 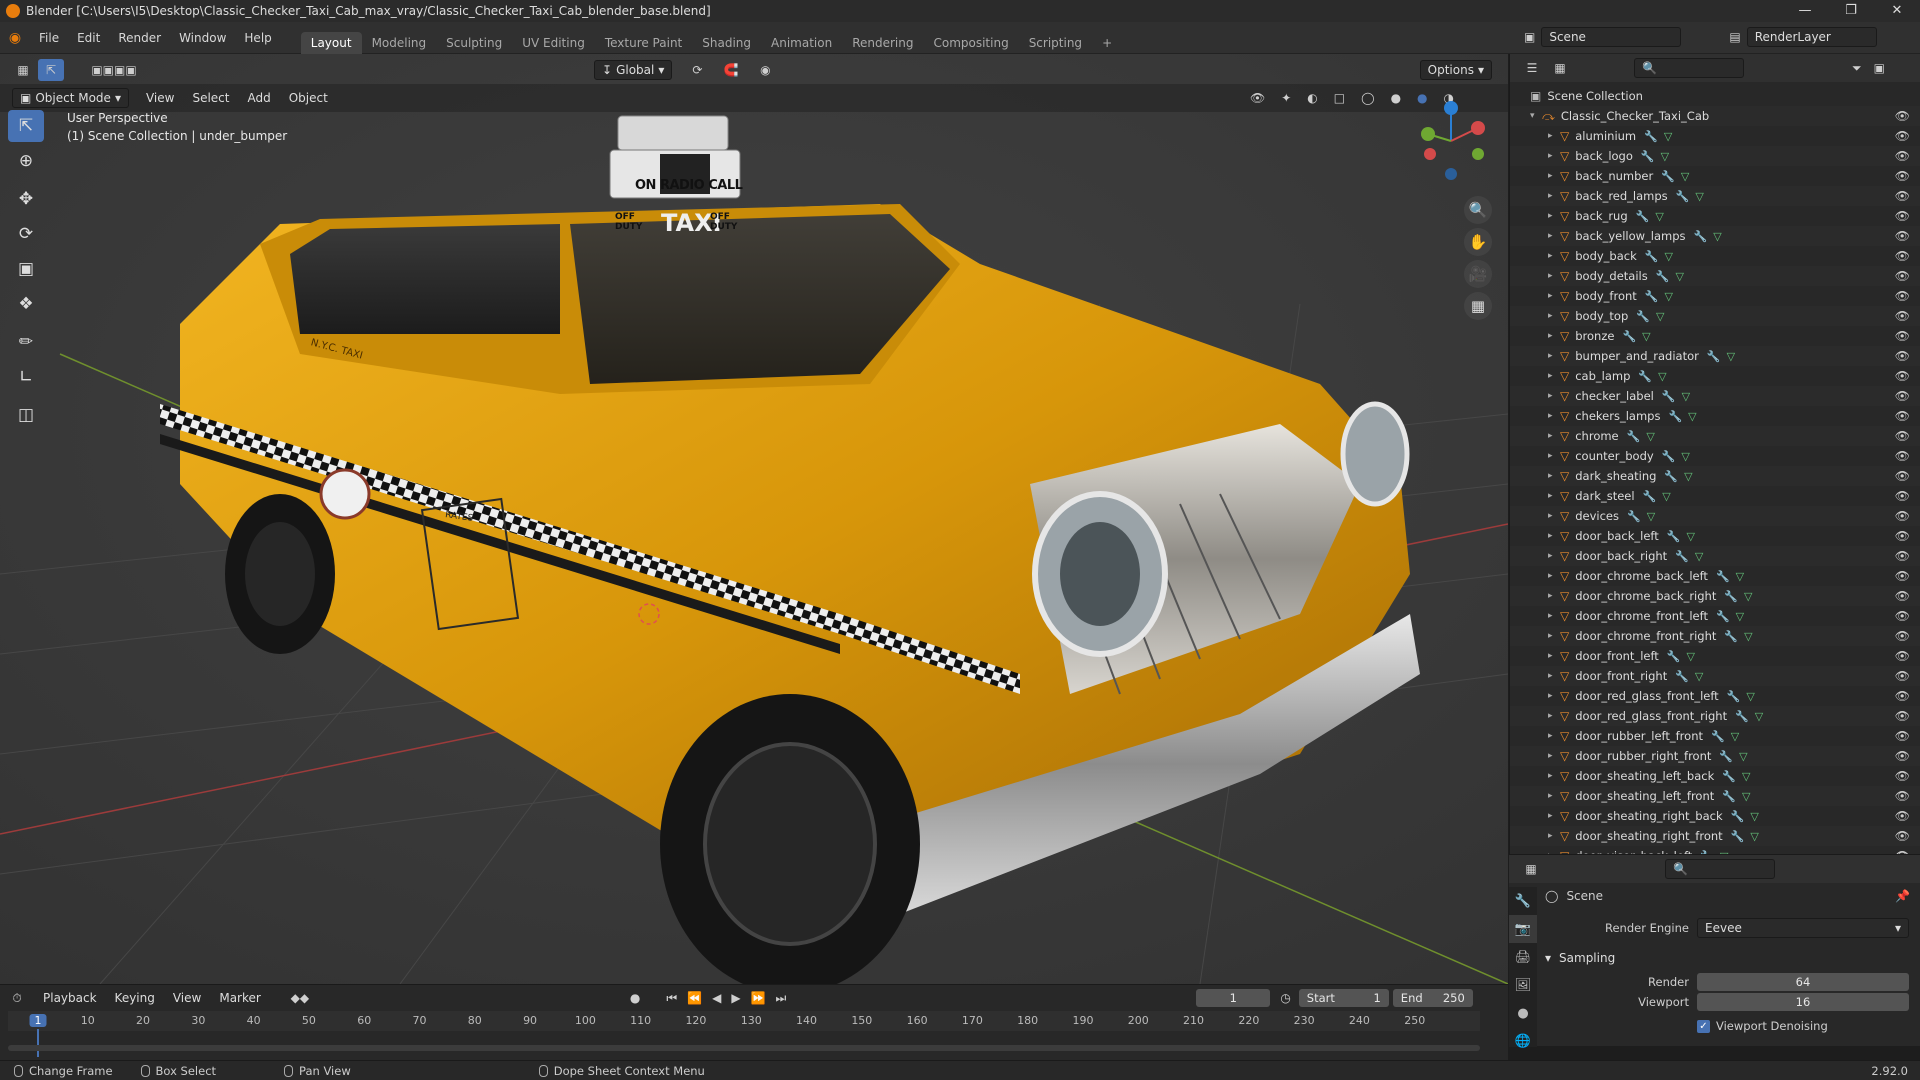 I want to click on viewport-menu-select: Select, so click(x=210, y=98).